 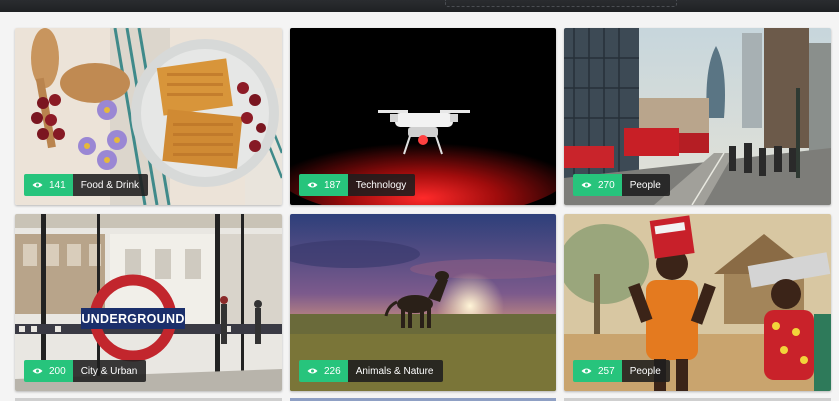 I want to click on photo-card-people-children: 257 People, so click(x=697, y=302).